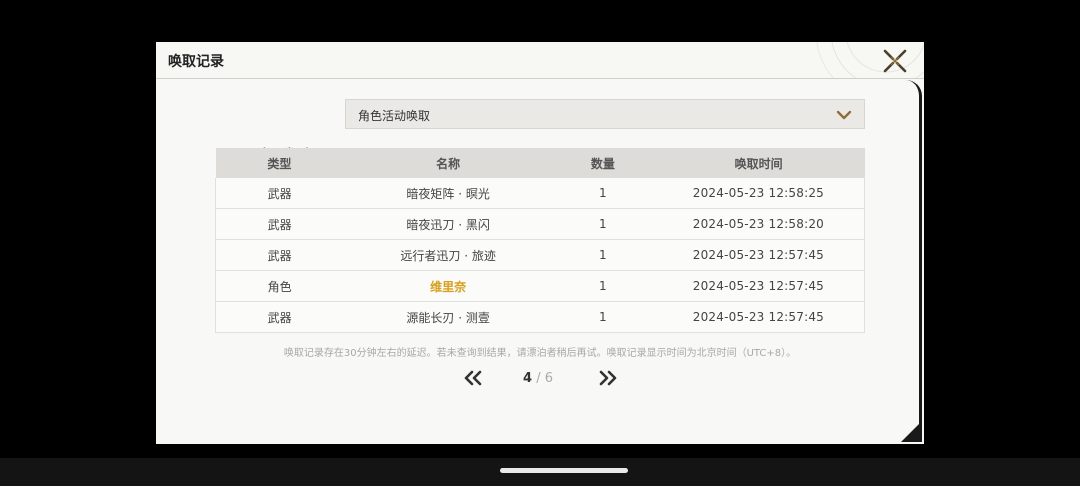  What do you see at coordinates (448, 224) in the screenshot?
I see `cell-name: 暗夜迅刀 · 黑闪` at bounding box center [448, 224].